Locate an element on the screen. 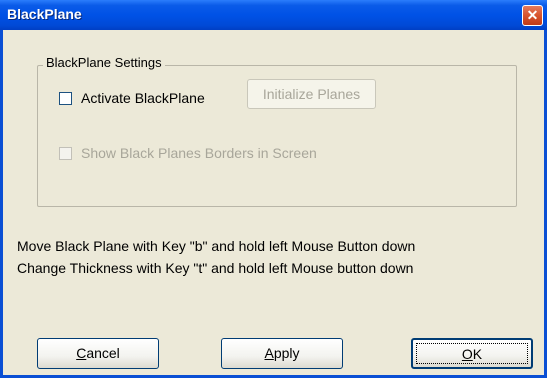  window-title: BlackPlane is located at coordinates (44, 14).